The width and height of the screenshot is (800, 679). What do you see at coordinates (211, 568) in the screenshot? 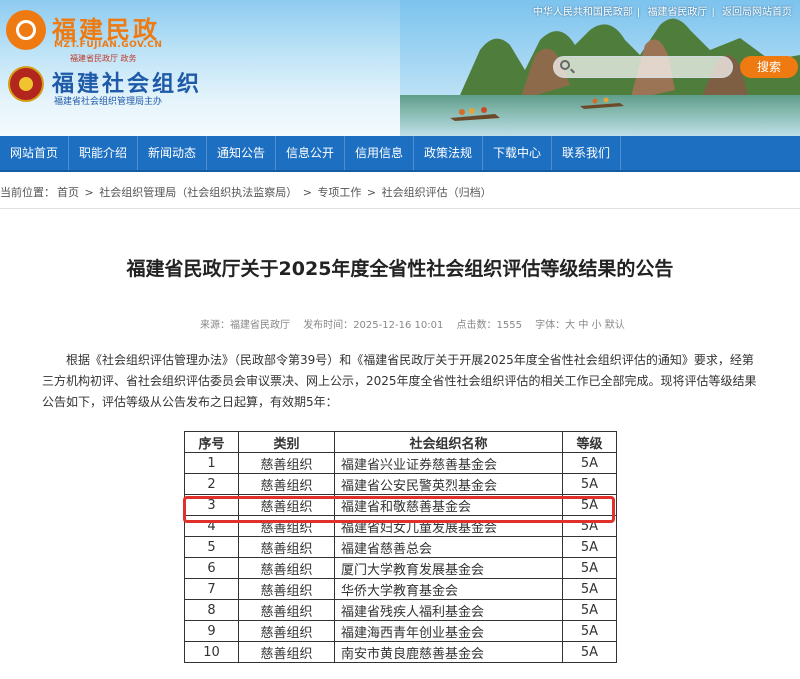
I see `cell-index: 6` at bounding box center [211, 568].